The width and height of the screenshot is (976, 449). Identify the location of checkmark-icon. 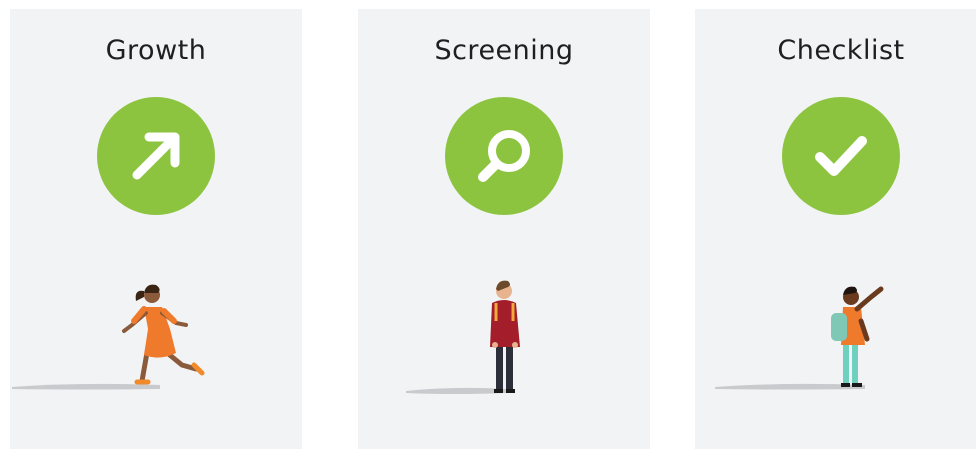
(841, 156).